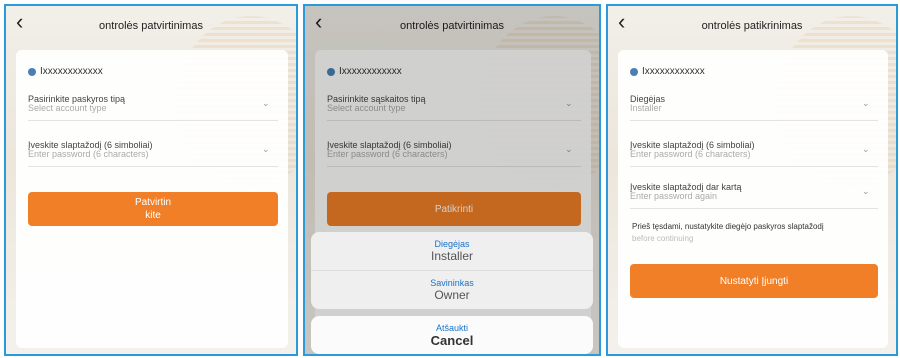 The width and height of the screenshot is (900, 358). Describe the element at coordinates (663, 238) in the screenshot. I see `info-note-faded: before continuing` at that location.